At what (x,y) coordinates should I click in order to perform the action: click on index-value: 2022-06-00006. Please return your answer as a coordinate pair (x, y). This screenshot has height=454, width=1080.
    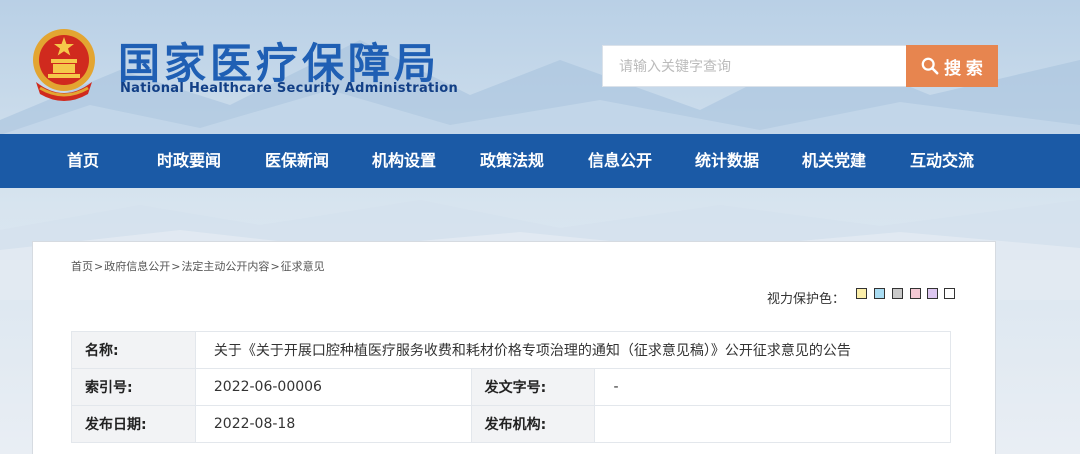
    Looking at the image, I should click on (333, 387).